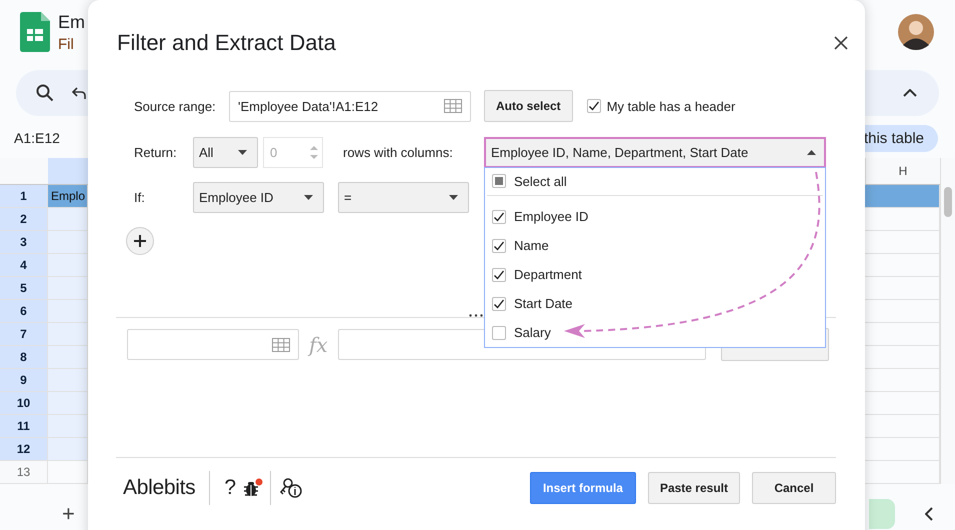 This screenshot has width=955, height=530. I want to click on formula-label: fx, so click(318, 344).